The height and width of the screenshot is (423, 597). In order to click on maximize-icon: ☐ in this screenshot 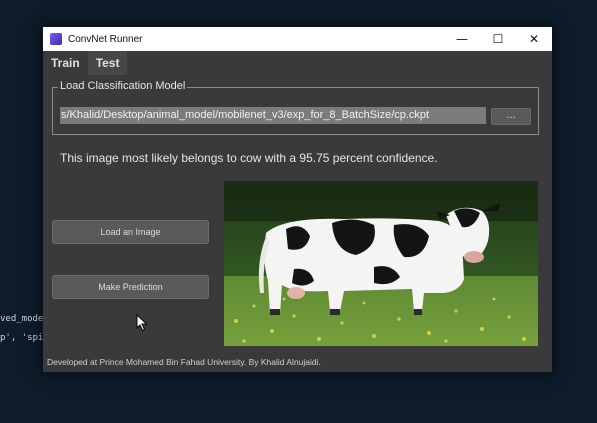, I will do `click(498, 39)`.